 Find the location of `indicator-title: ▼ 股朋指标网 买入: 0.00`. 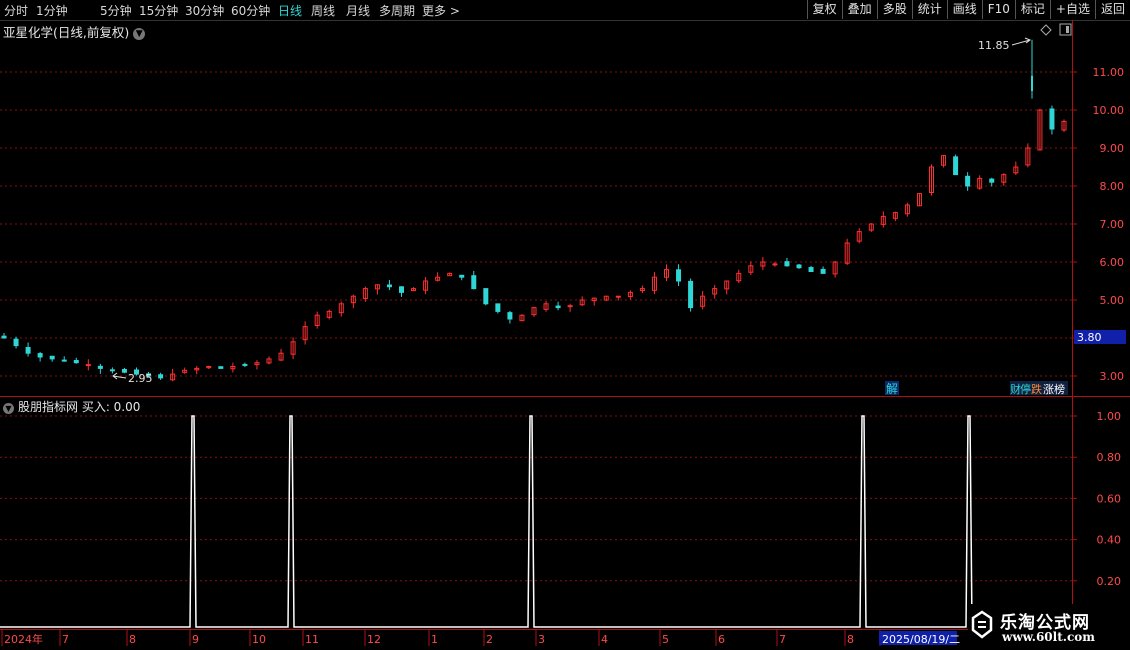

indicator-title: ▼ 股朋指标网 买入: 0.00 is located at coordinates (71, 406).